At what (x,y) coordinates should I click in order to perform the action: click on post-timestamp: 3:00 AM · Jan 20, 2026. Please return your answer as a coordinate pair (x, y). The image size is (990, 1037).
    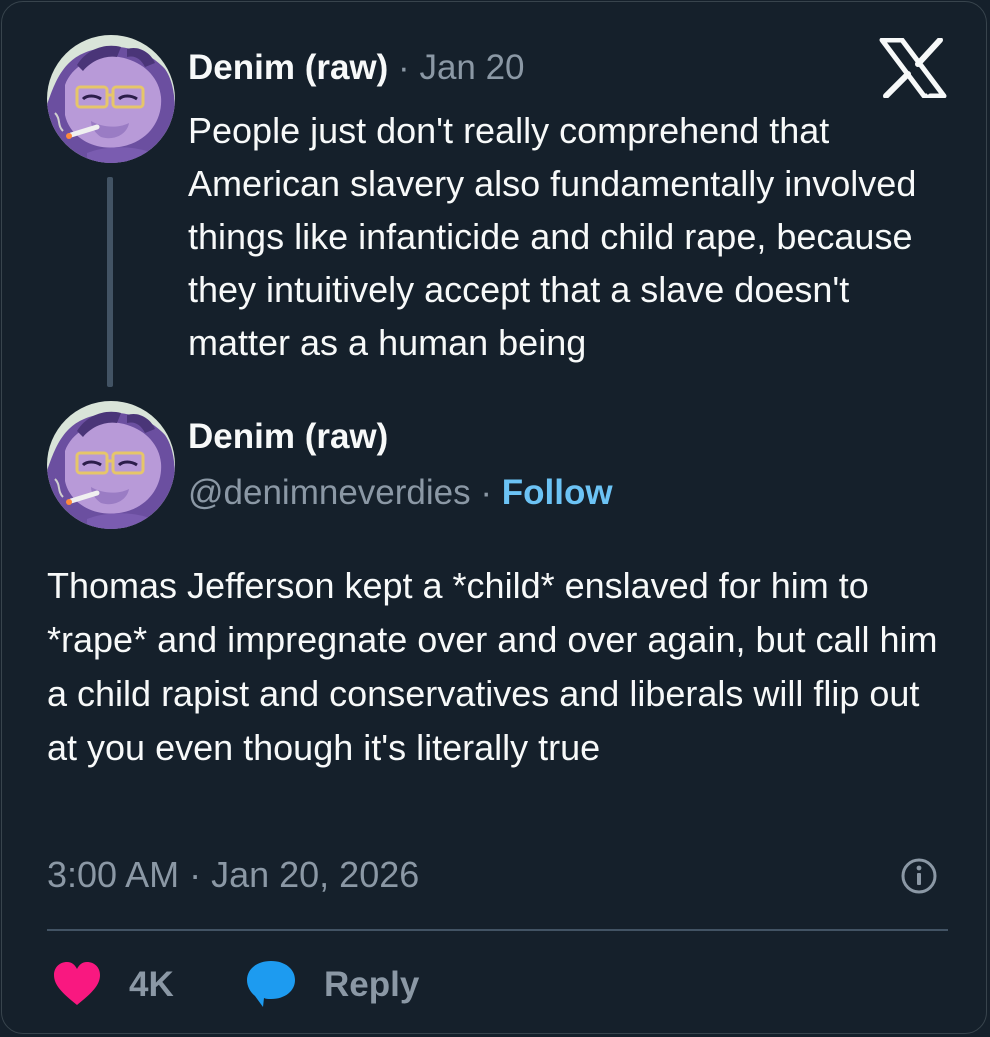
    Looking at the image, I should click on (233, 875).